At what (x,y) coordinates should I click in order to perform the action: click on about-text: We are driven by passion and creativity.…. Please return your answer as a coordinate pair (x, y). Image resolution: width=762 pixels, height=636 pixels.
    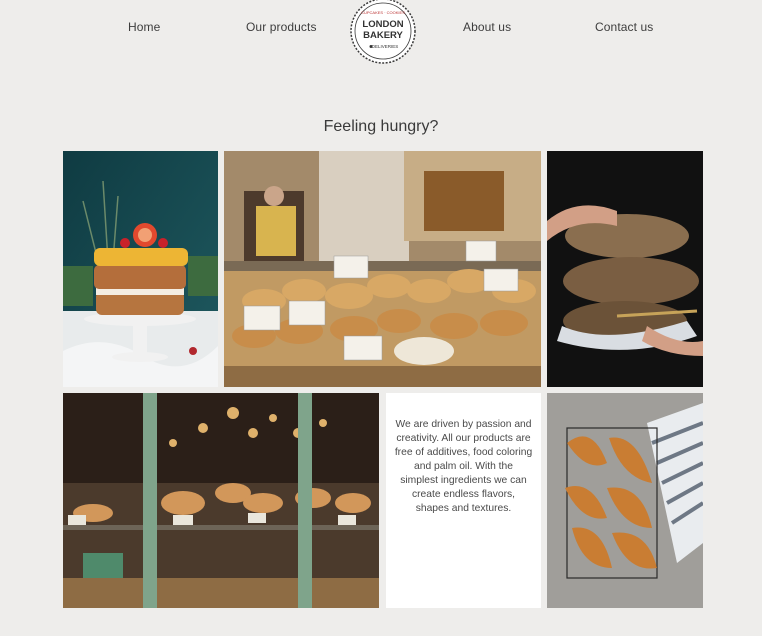
    Looking at the image, I should click on (463, 466).